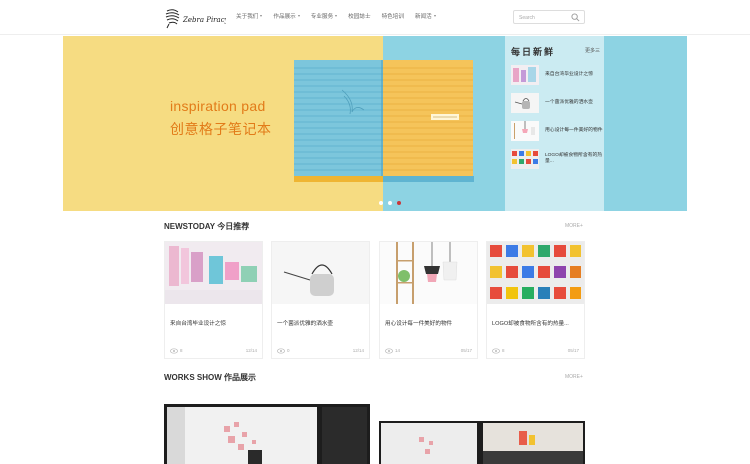 This screenshot has height=464, width=750. Describe the element at coordinates (384, 179) in the screenshot. I see `notebook-cover-edge` at that location.